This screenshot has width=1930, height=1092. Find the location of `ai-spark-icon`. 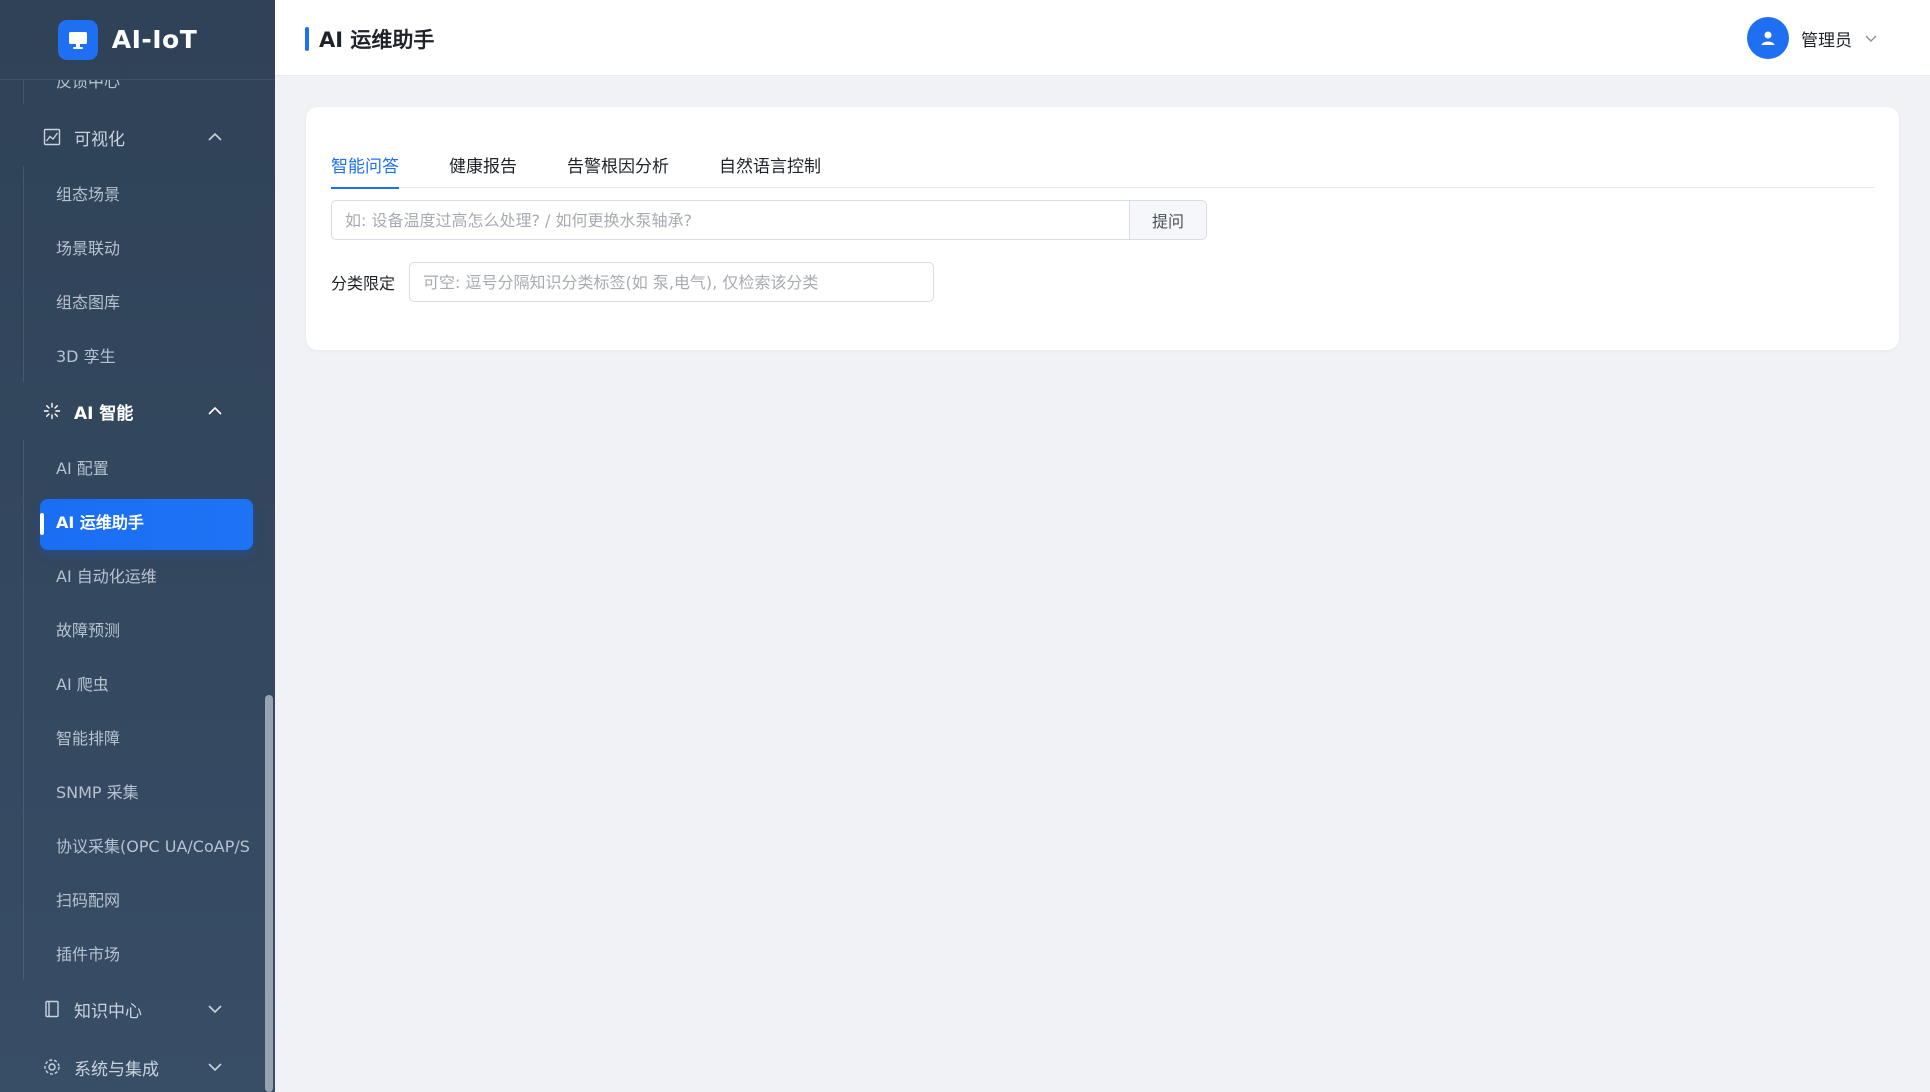

ai-spark-icon is located at coordinates (52, 411).